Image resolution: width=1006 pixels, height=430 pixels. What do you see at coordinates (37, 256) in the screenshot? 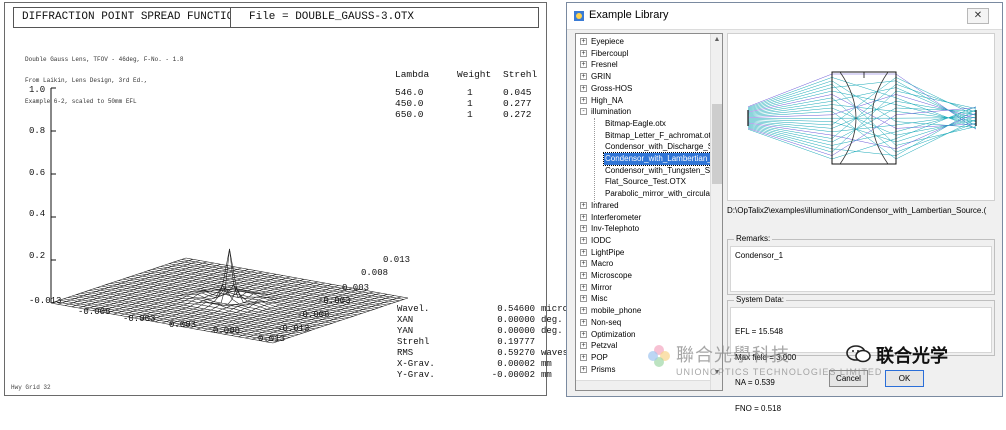
I see `z-tick-label: 0.2` at bounding box center [37, 256].